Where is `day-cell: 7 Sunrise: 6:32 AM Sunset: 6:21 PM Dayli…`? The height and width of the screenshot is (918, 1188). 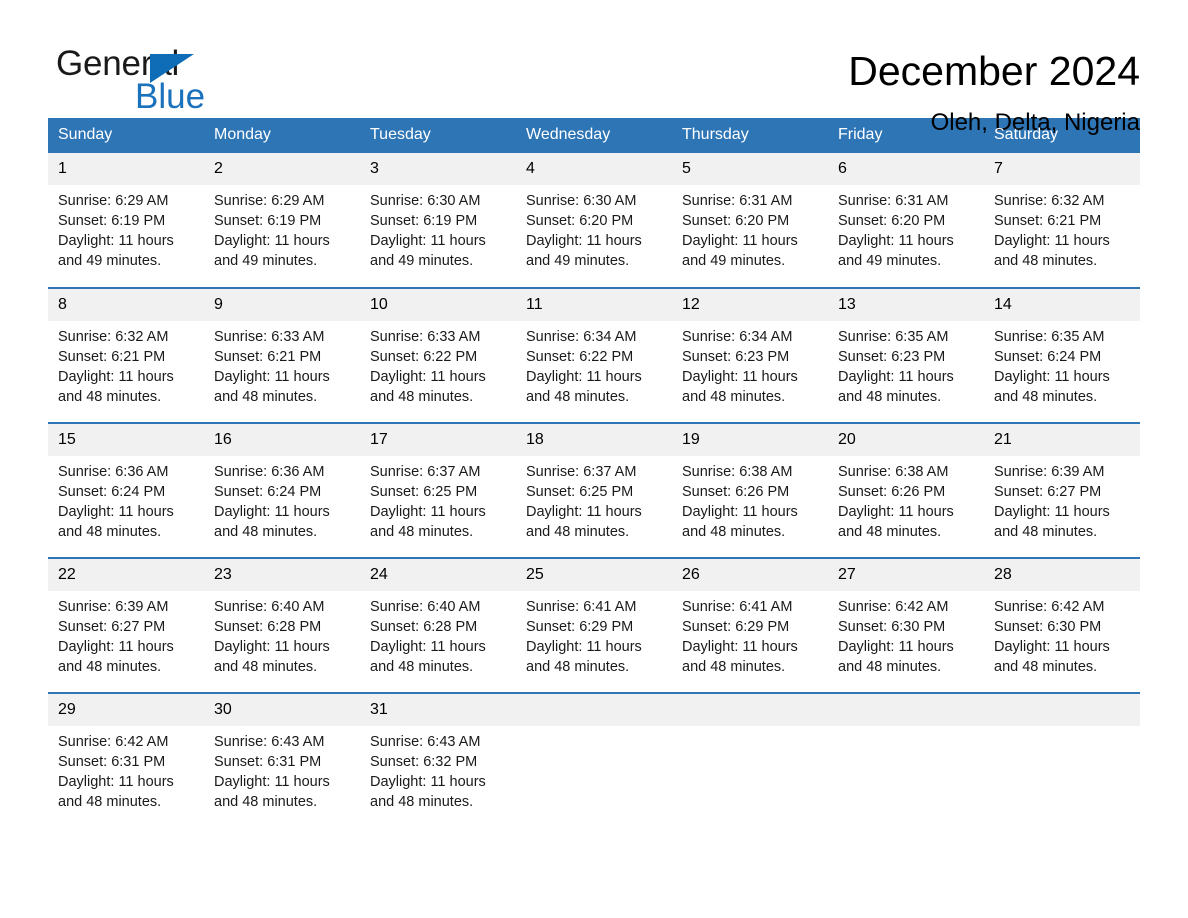
day-cell: 7 Sunrise: 6:32 AM Sunset: 6:21 PM Dayli… is located at coordinates (1062, 220).